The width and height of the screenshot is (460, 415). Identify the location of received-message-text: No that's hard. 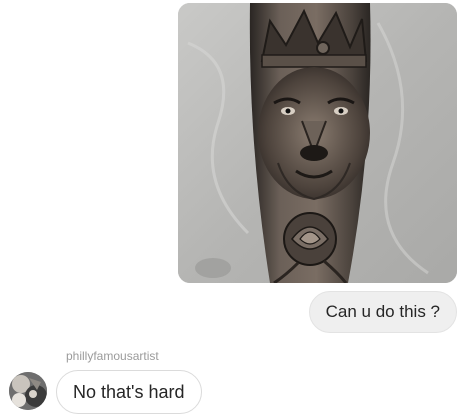
(129, 391).